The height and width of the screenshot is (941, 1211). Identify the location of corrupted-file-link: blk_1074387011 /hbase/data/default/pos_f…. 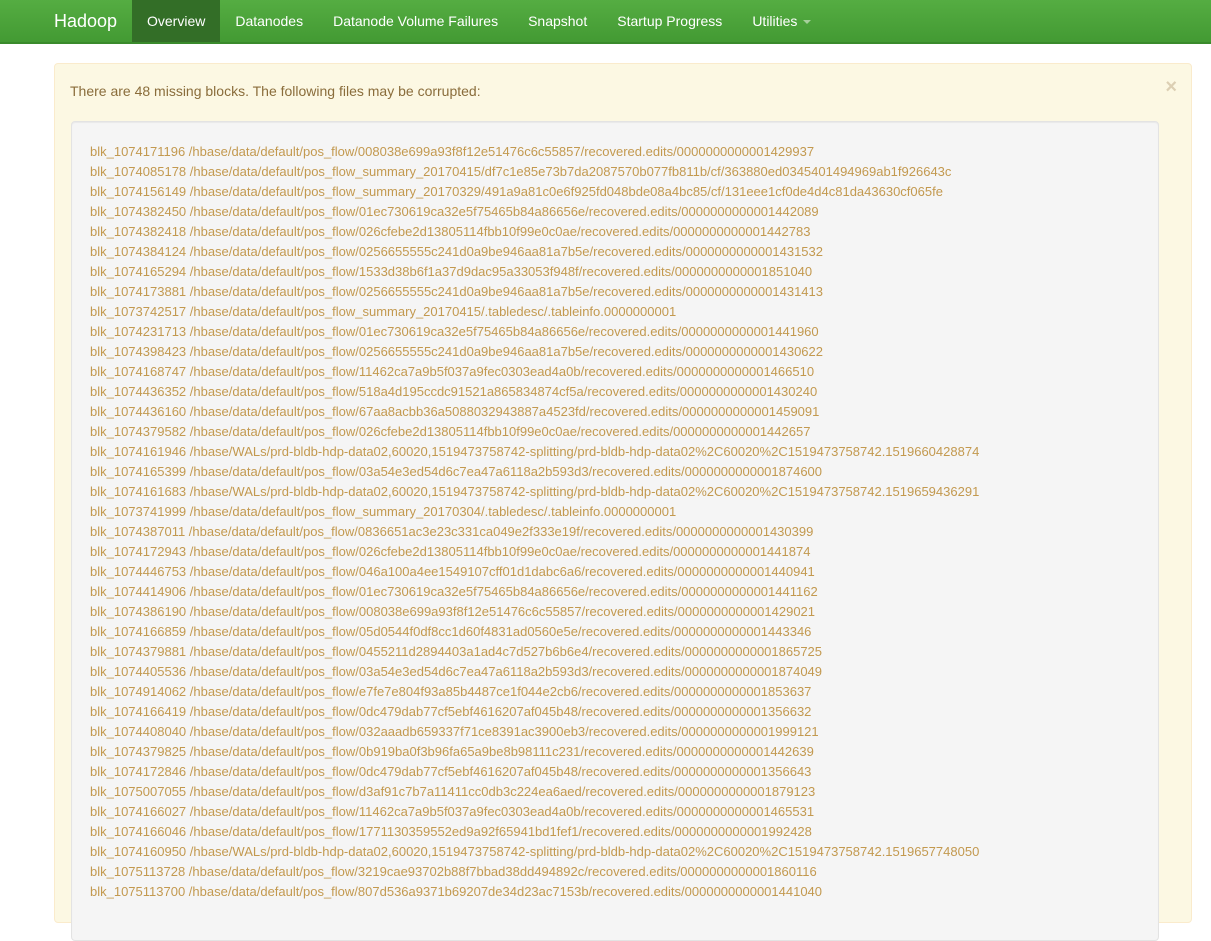
(624, 532).